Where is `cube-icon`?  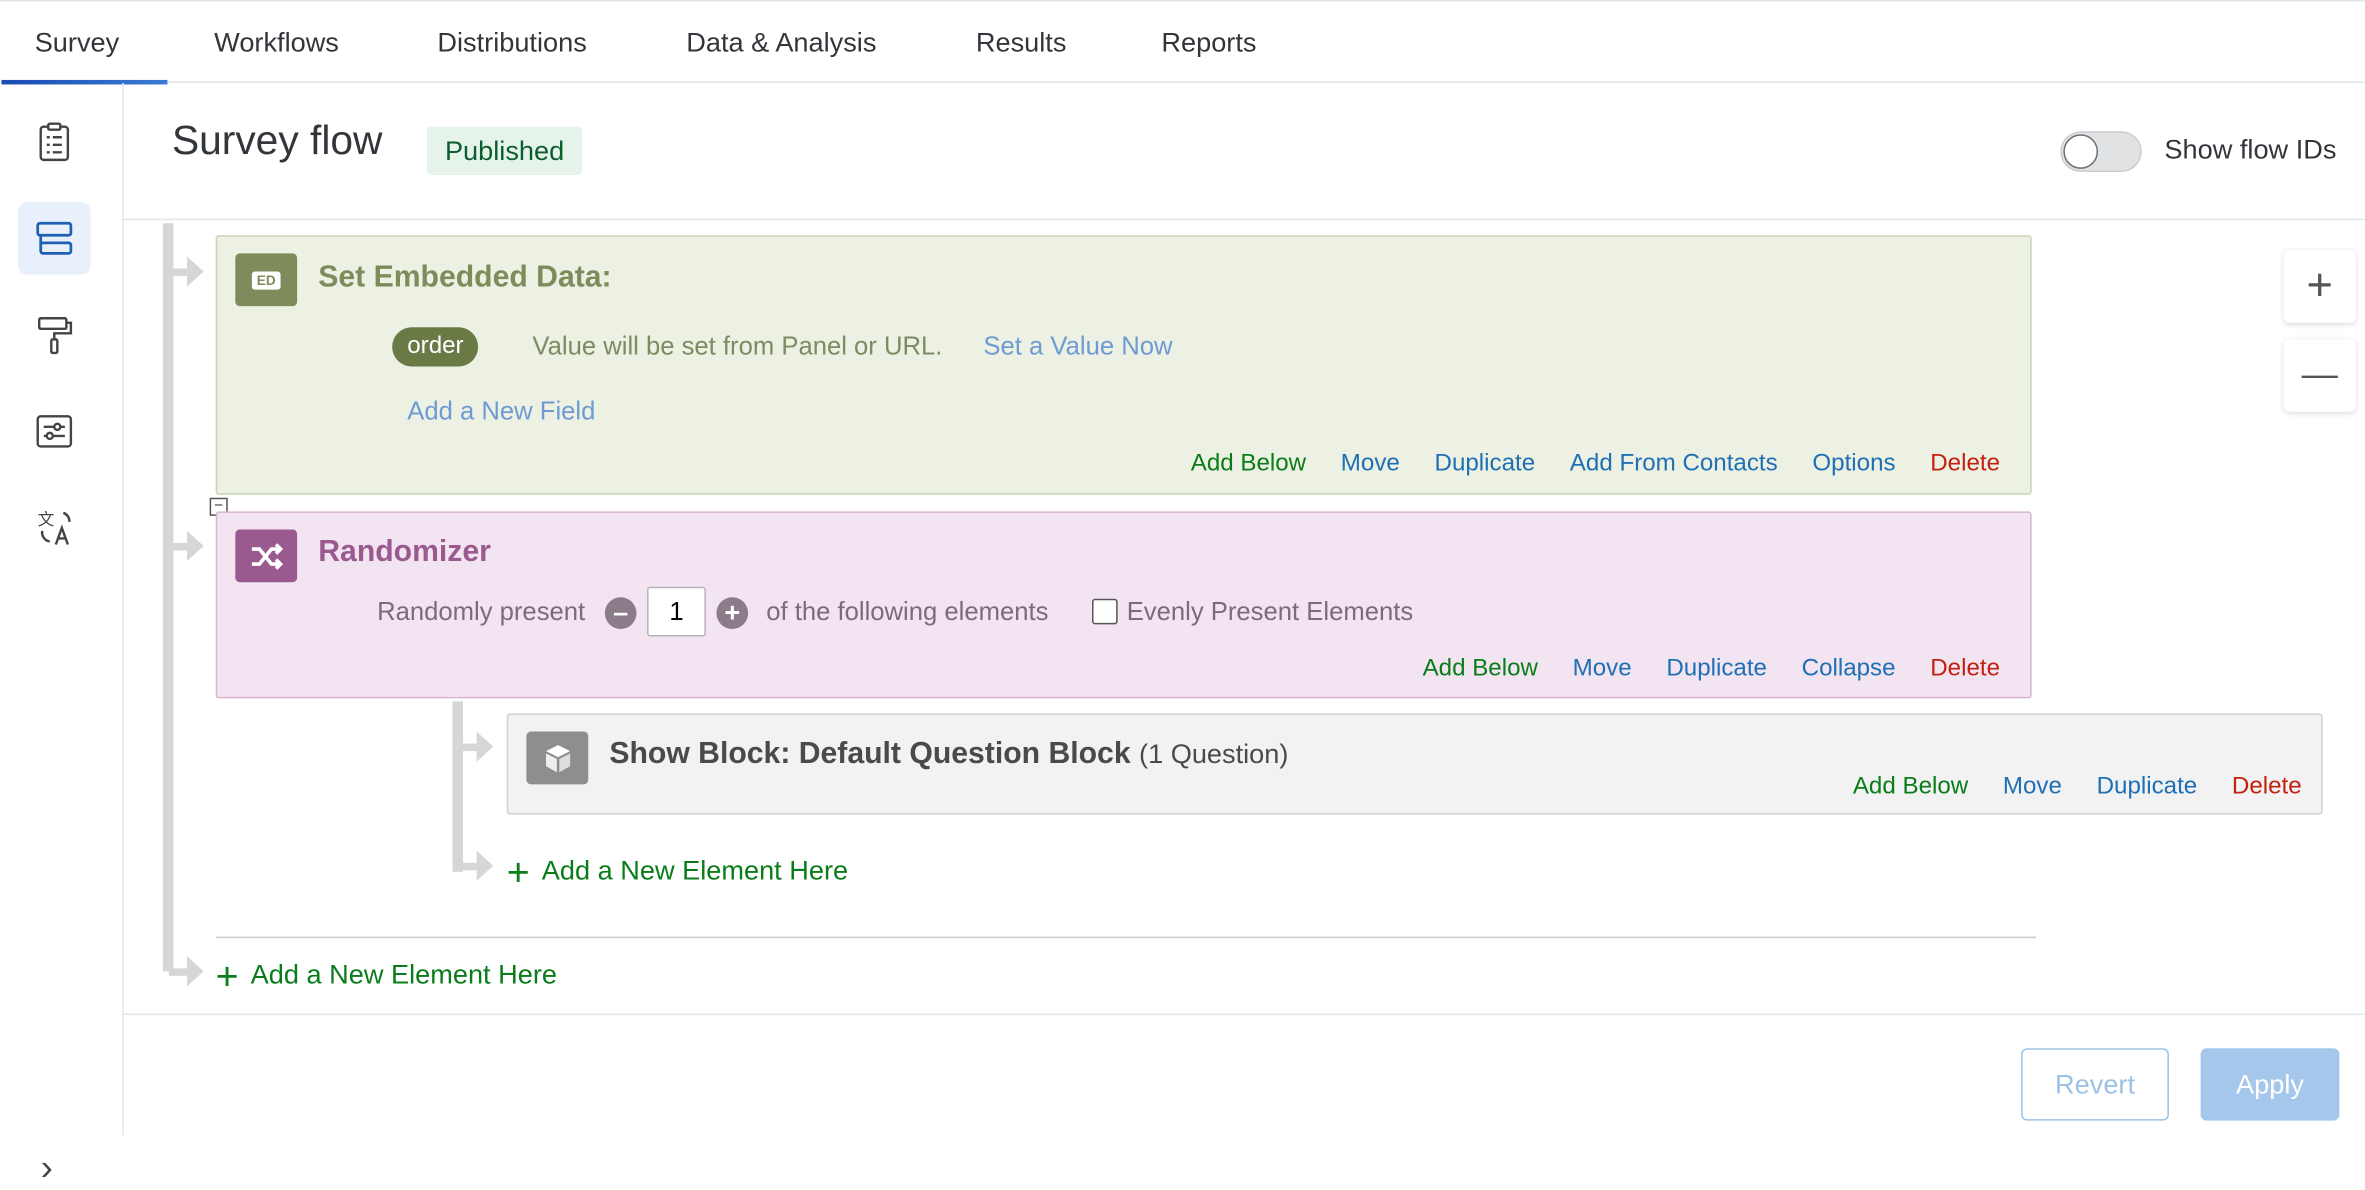 cube-icon is located at coordinates (557, 758).